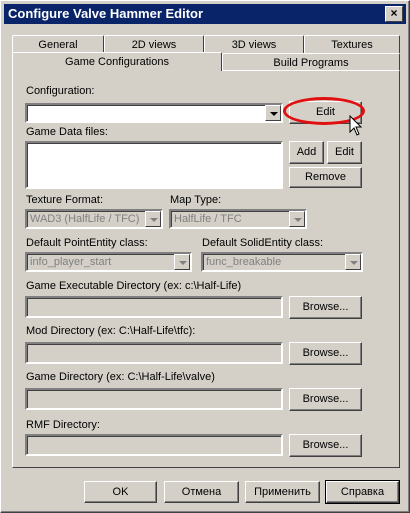 The width and height of the screenshot is (410, 513). What do you see at coordinates (58, 44) in the screenshot?
I see `tab-general: General` at bounding box center [58, 44].